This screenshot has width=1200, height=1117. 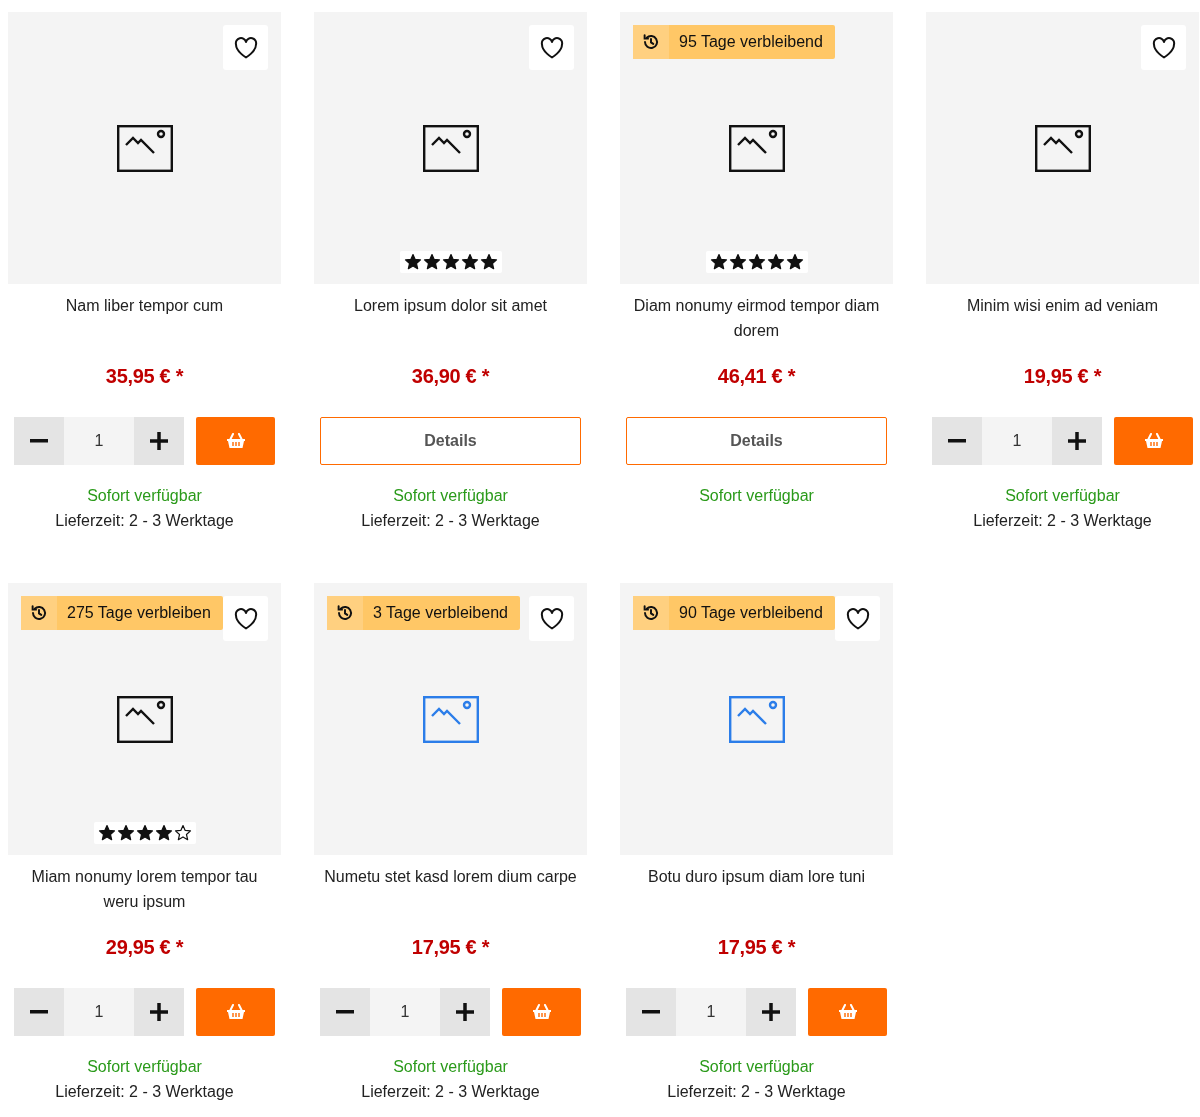 What do you see at coordinates (1062, 306) in the screenshot?
I see `product-title: Minim wisi enim ad veniam` at bounding box center [1062, 306].